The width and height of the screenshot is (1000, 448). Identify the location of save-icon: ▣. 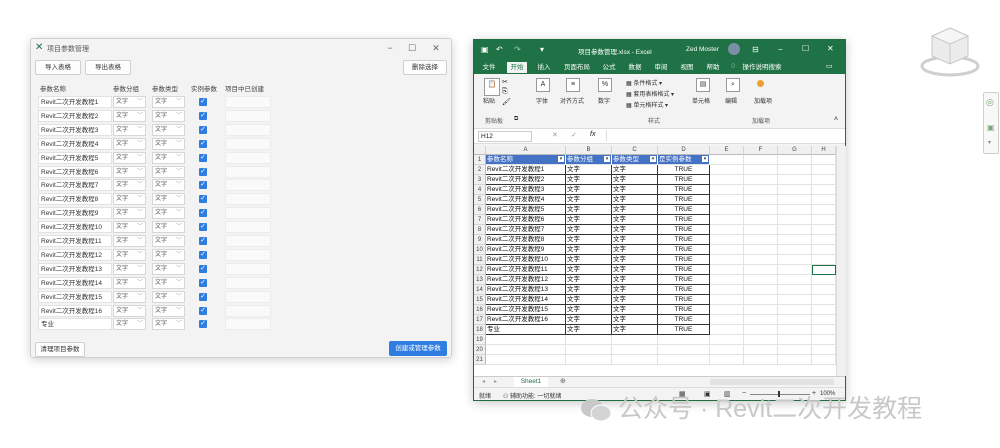
(485, 49).